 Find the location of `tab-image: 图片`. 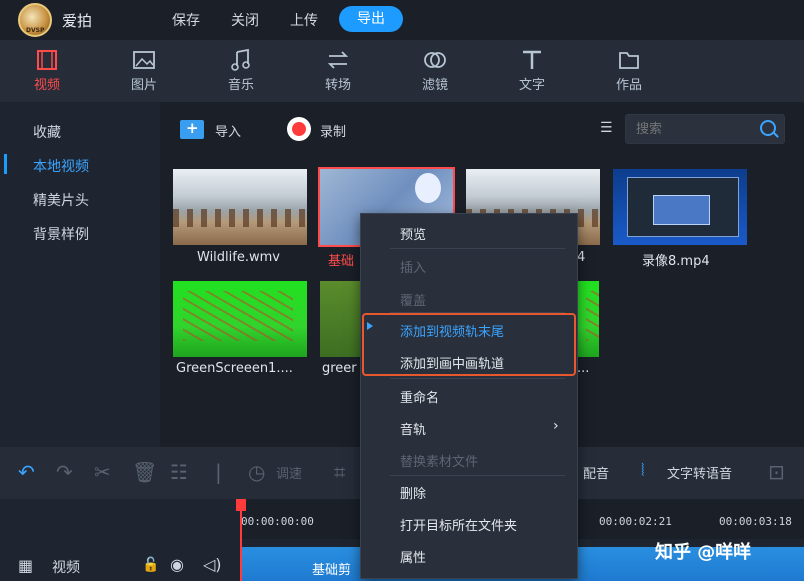

tab-image: 图片 is located at coordinates (144, 70).